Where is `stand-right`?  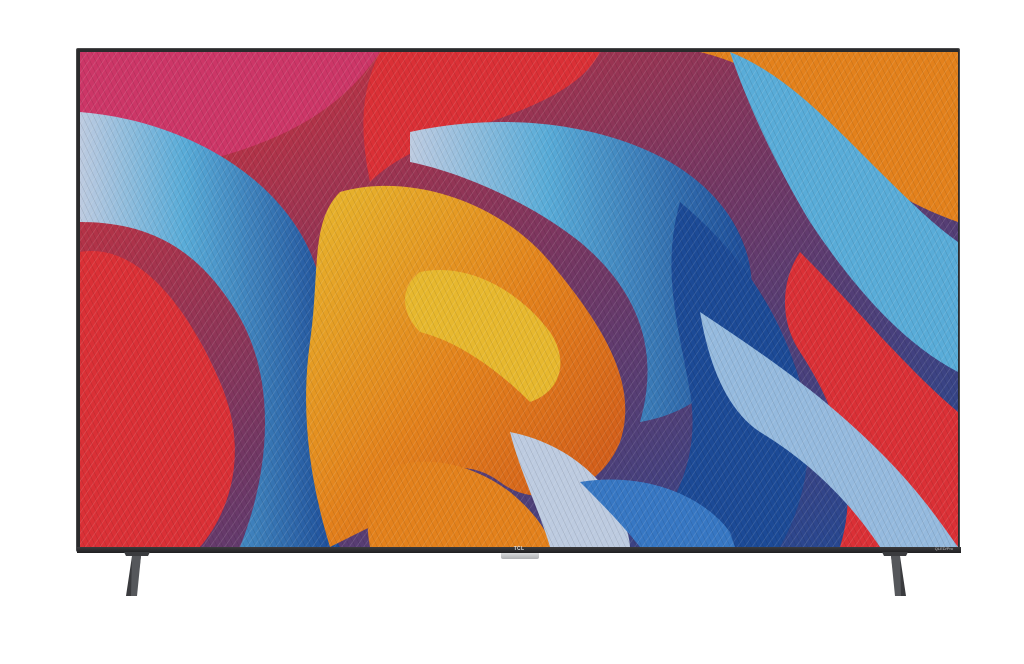 stand-right is located at coordinates (895, 575).